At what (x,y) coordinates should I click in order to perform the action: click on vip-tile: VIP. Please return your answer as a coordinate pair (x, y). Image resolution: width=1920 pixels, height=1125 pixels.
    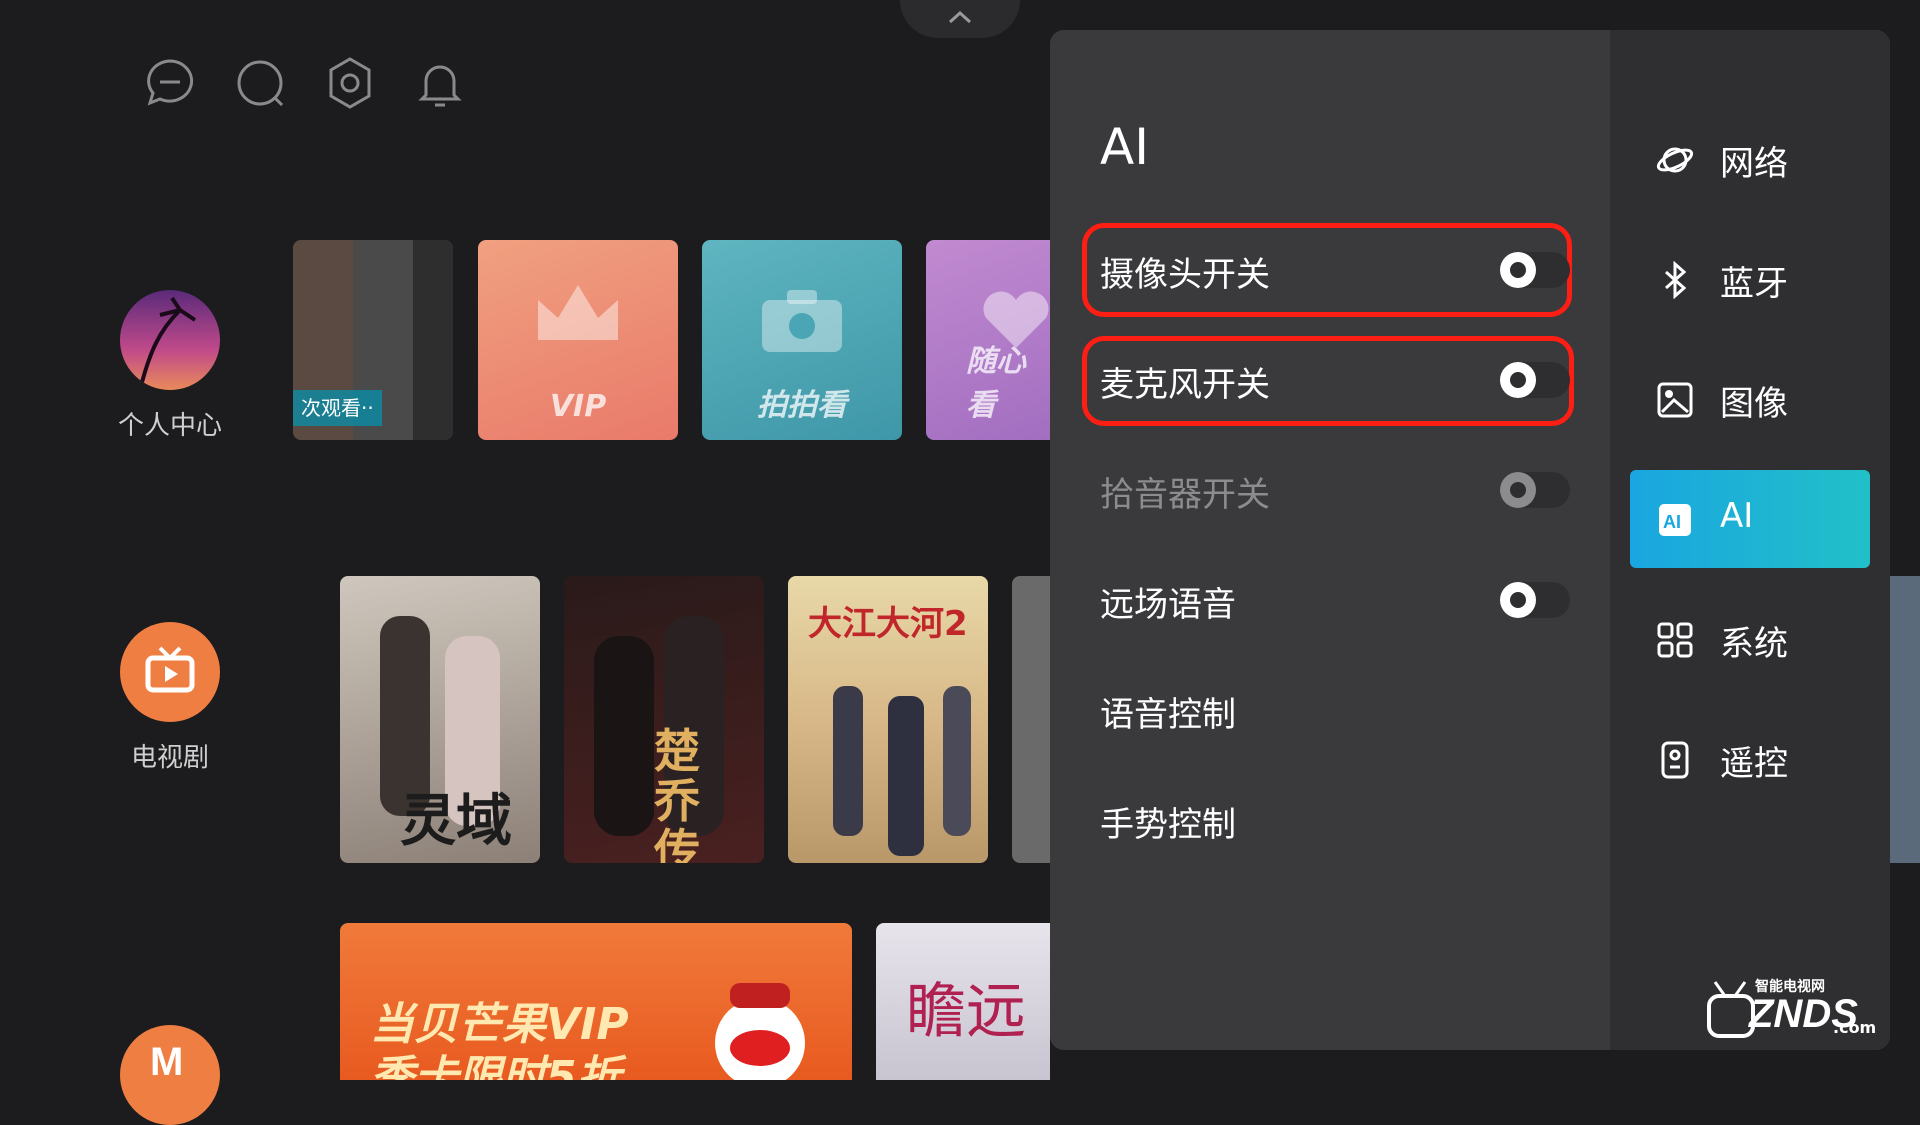
    Looking at the image, I should click on (578, 340).